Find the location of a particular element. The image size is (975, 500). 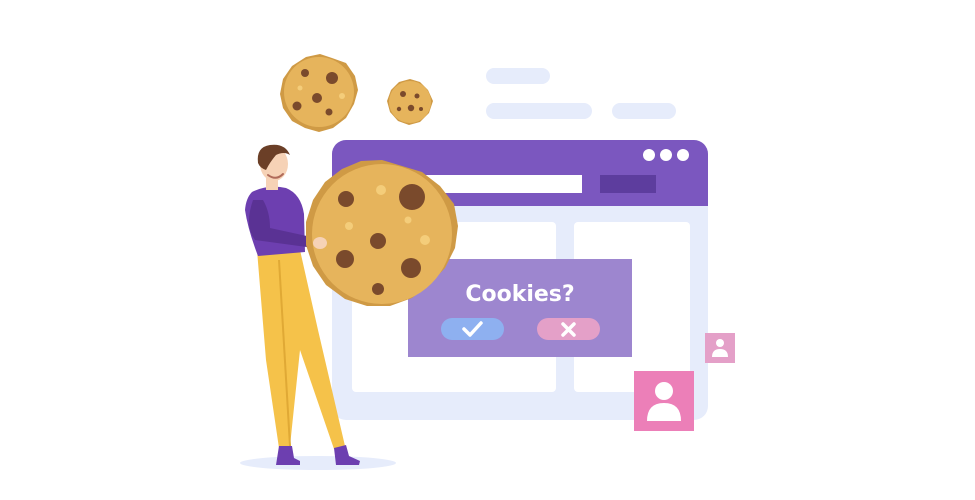

shoe-left is located at coordinates (288, 455).